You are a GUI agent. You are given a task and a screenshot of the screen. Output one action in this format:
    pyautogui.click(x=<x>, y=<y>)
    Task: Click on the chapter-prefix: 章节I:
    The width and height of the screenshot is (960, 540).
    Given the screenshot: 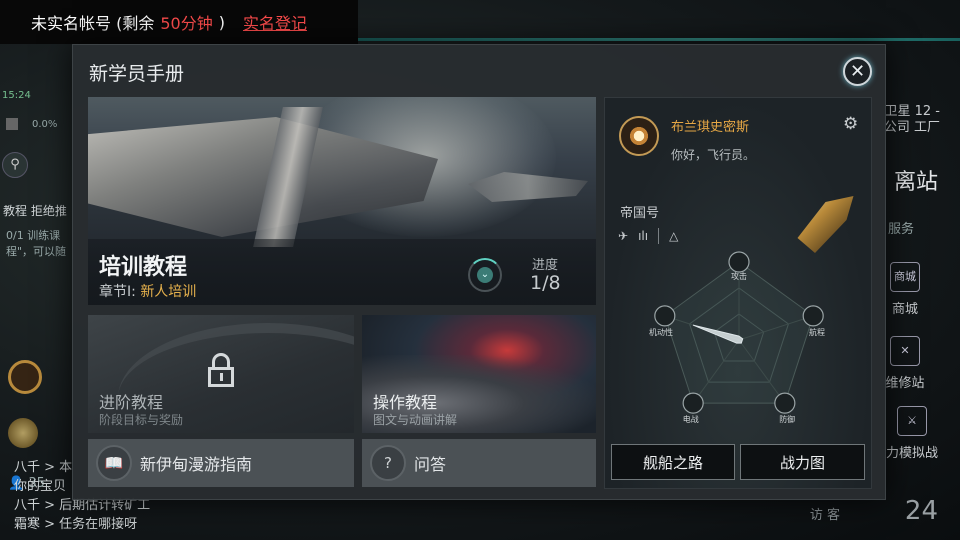 What is the action you would take?
    pyautogui.click(x=117, y=292)
    